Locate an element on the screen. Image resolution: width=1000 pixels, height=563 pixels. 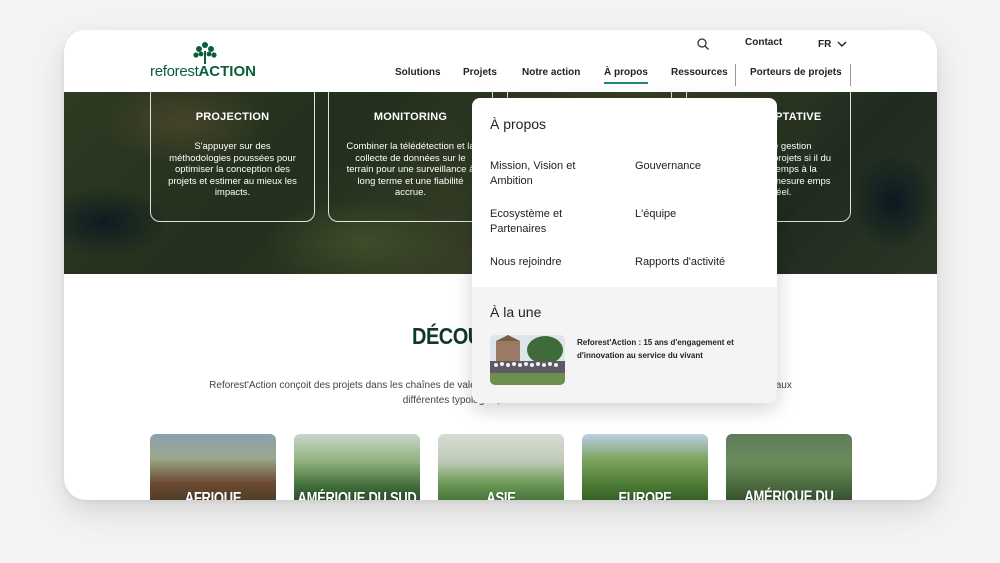
featured-thumbnail is located at coordinates (527, 360).